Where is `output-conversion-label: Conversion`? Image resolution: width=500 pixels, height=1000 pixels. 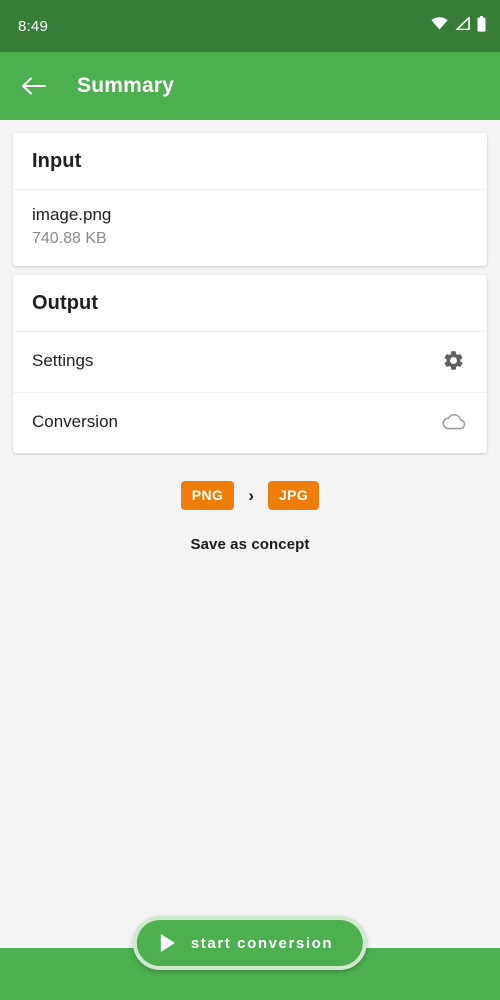 output-conversion-label: Conversion is located at coordinates (75, 421).